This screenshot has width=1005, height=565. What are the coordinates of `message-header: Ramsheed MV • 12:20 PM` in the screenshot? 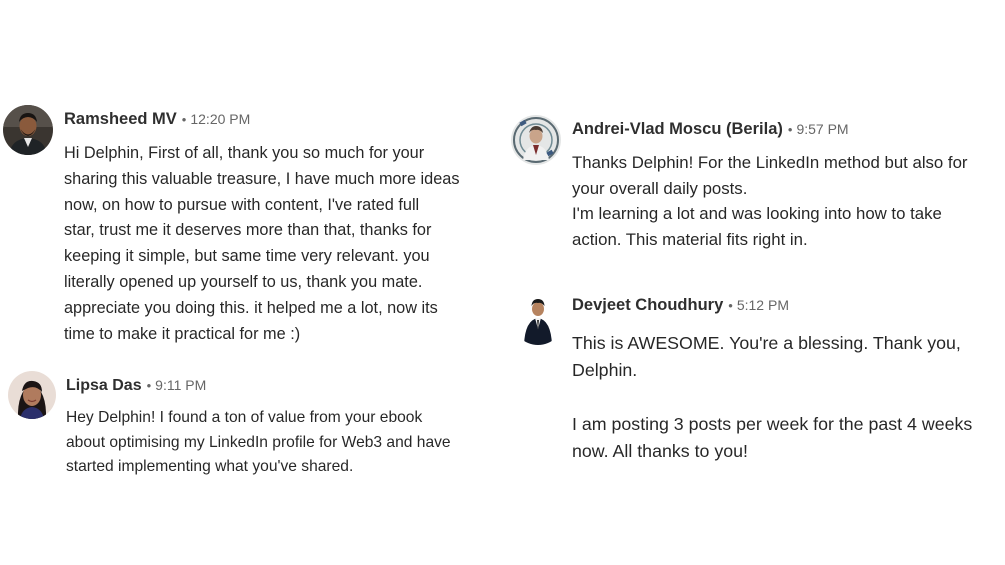 It's located at (157, 119).